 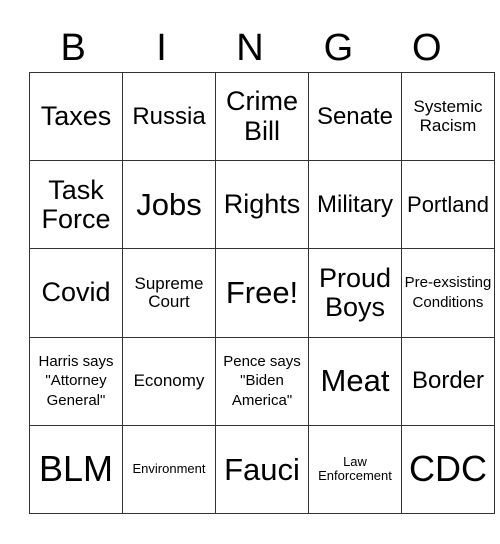 I want to click on bingo-cell-text: Environment, so click(x=169, y=469).